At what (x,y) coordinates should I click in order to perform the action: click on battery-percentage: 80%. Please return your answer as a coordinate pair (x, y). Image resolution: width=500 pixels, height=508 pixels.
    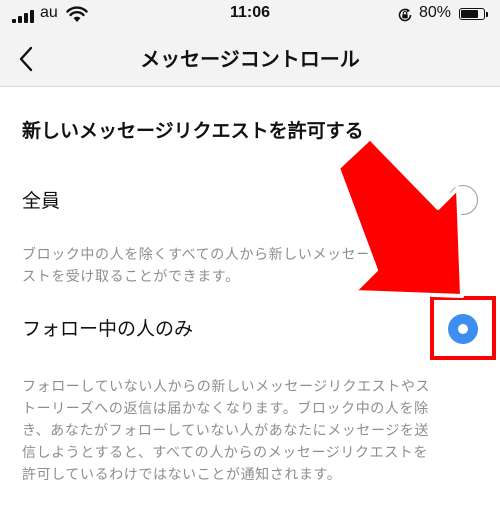
    Looking at the image, I should click on (435, 12).